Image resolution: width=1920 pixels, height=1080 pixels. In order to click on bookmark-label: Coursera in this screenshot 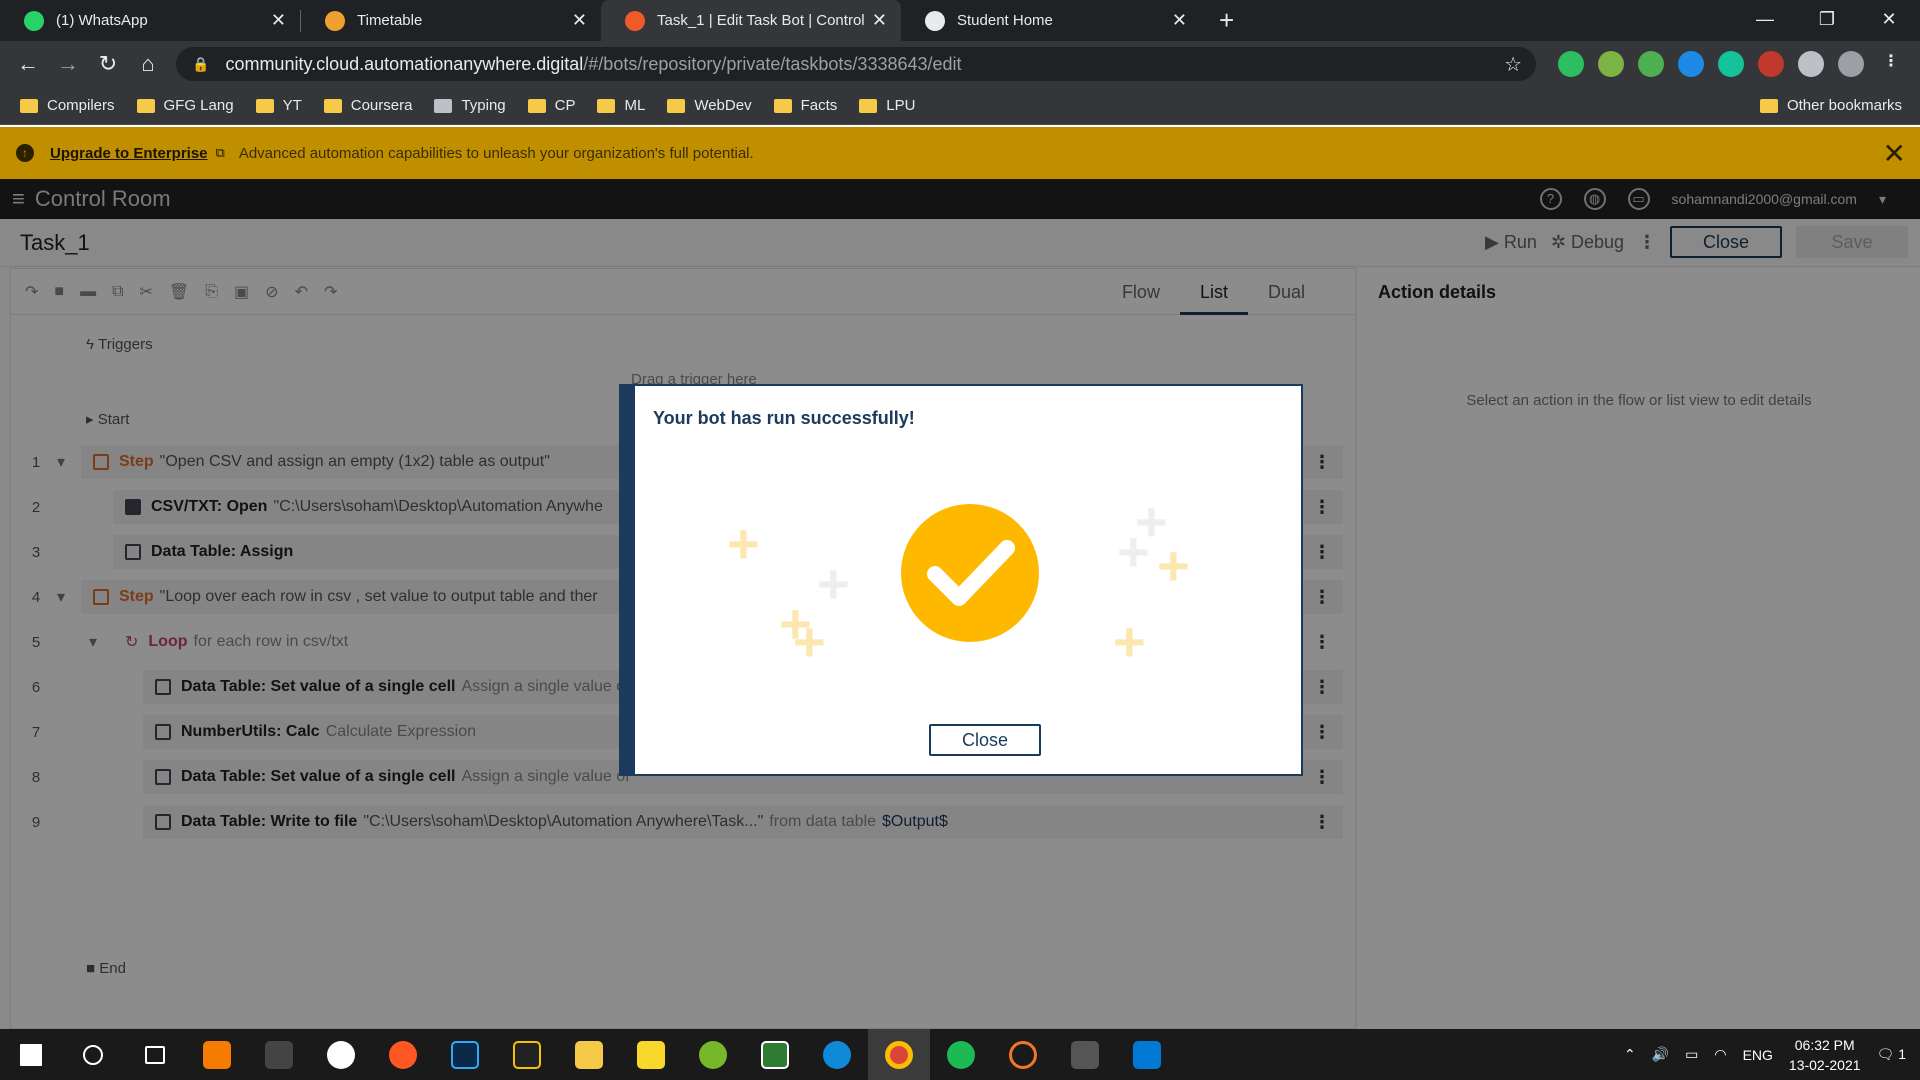, I will do `click(381, 105)`.